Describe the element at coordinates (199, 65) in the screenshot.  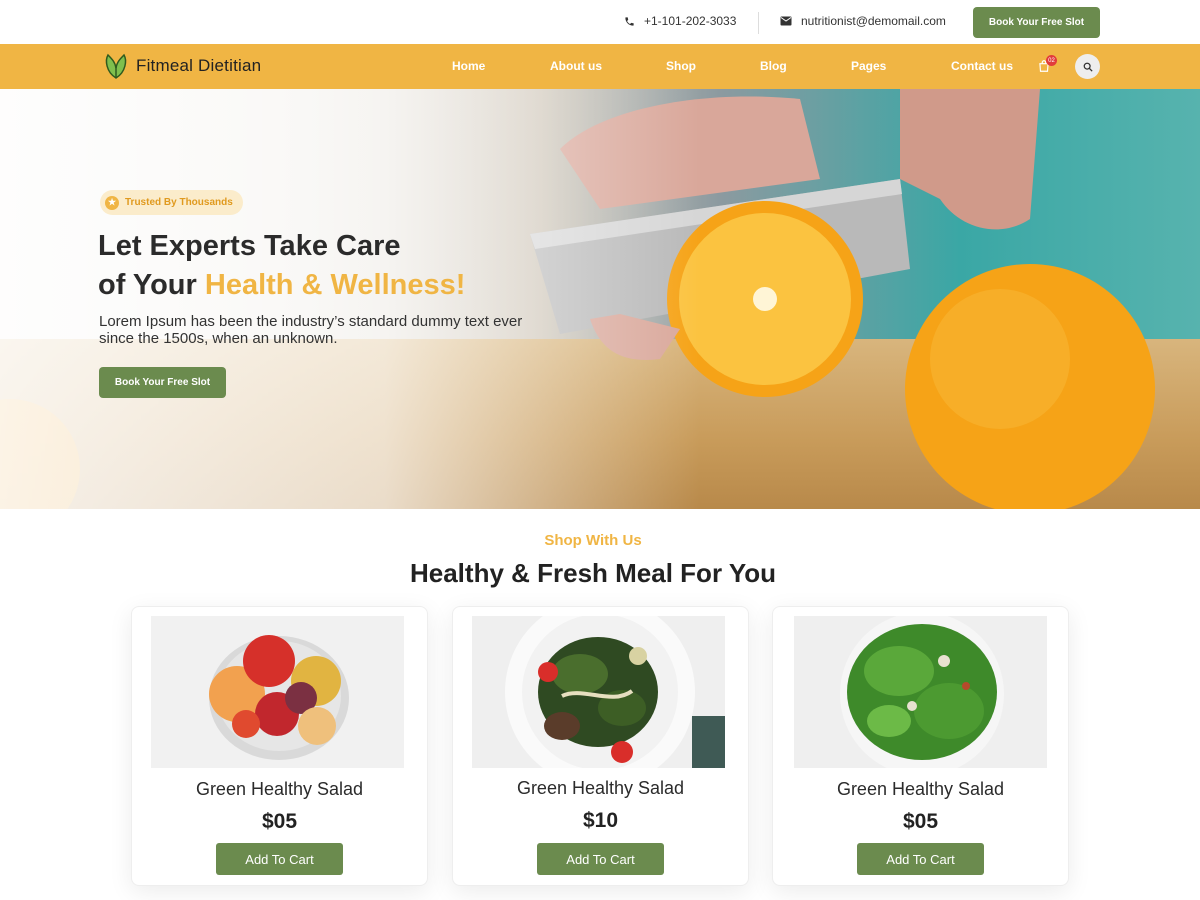
I see `brand-name: Fitmeal Dietitian` at that location.